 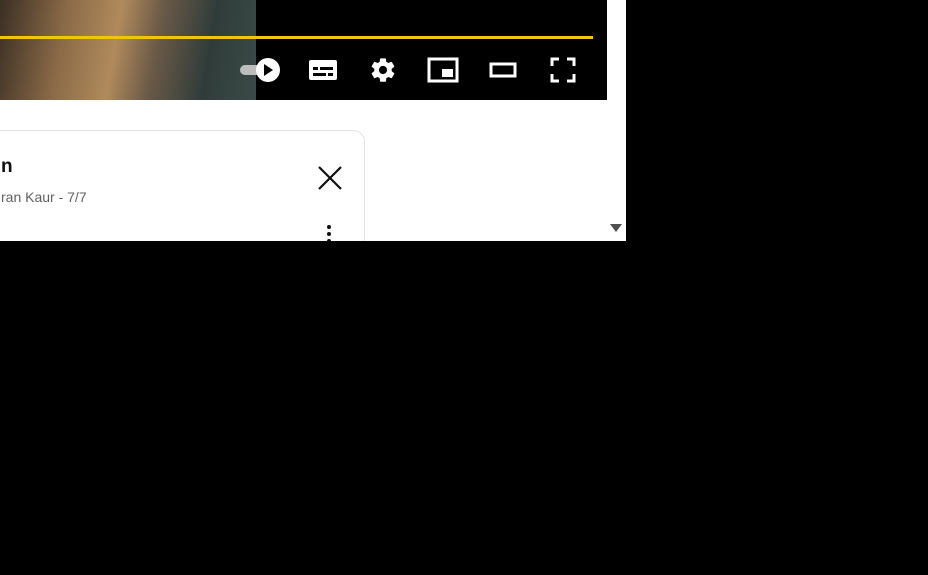 What do you see at coordinates (7, 166) in the screenshot?
I see `playlist-title: n` at bounding box center [7, 166].